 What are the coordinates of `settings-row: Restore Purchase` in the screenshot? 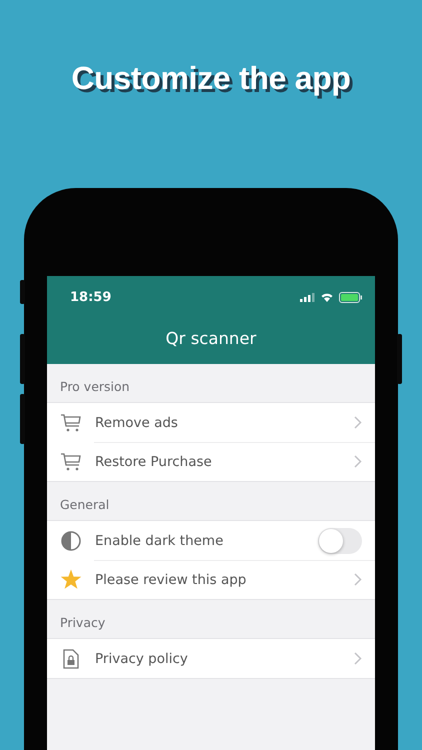 It's located at (211, 461).